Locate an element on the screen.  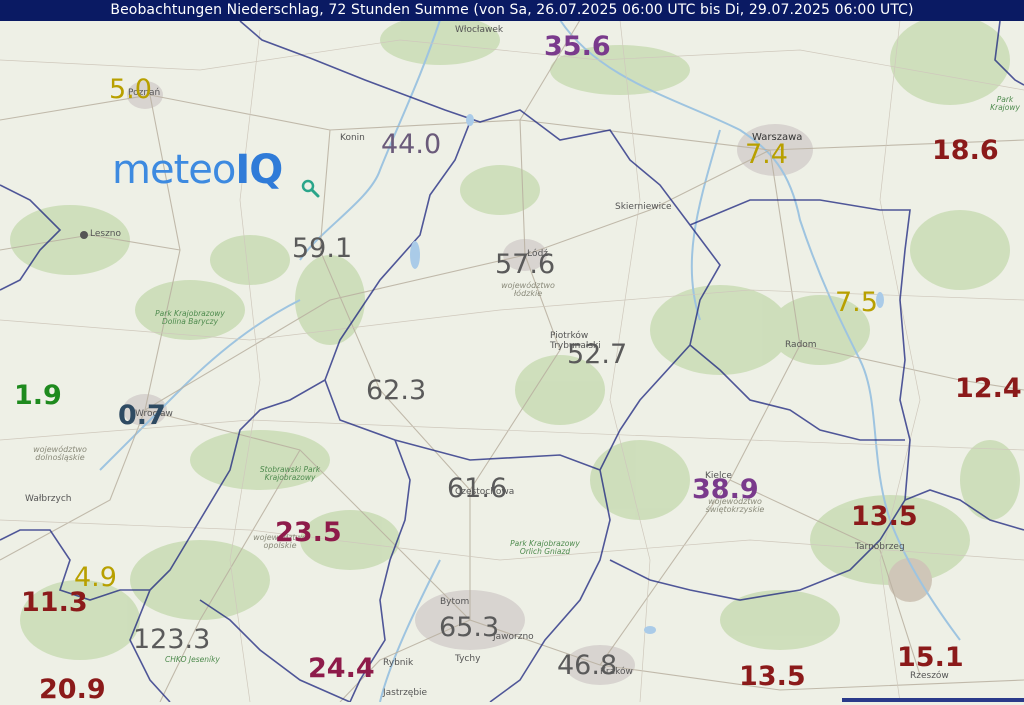
bottom-bar is located at coordinates (933, 700).